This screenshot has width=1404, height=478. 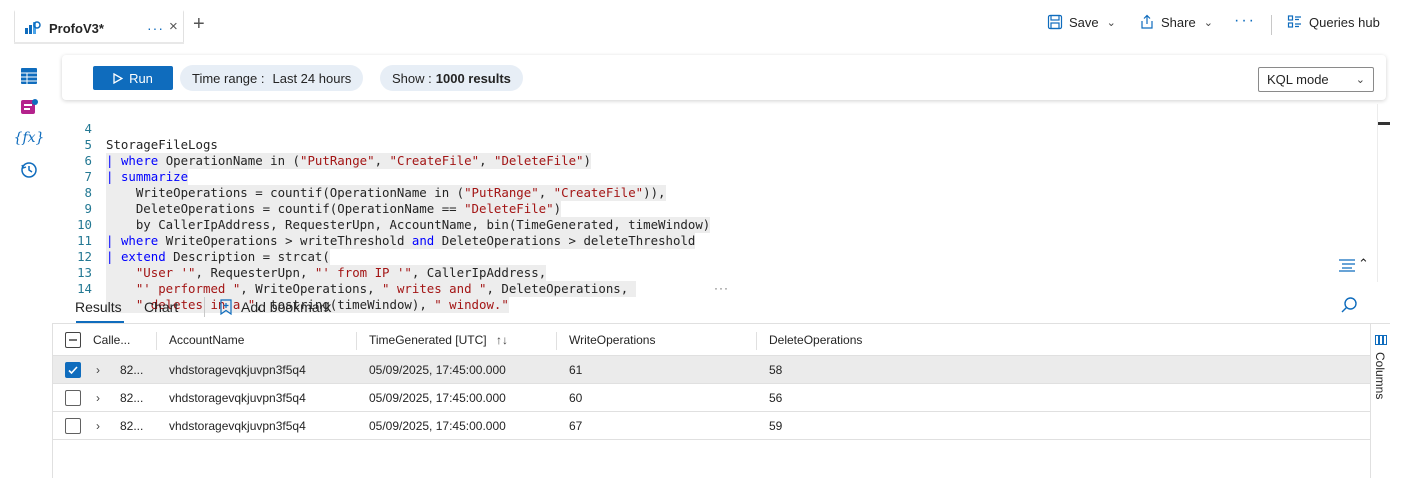 I want to click on select-all-checkbox, so click(x=73, y=340).